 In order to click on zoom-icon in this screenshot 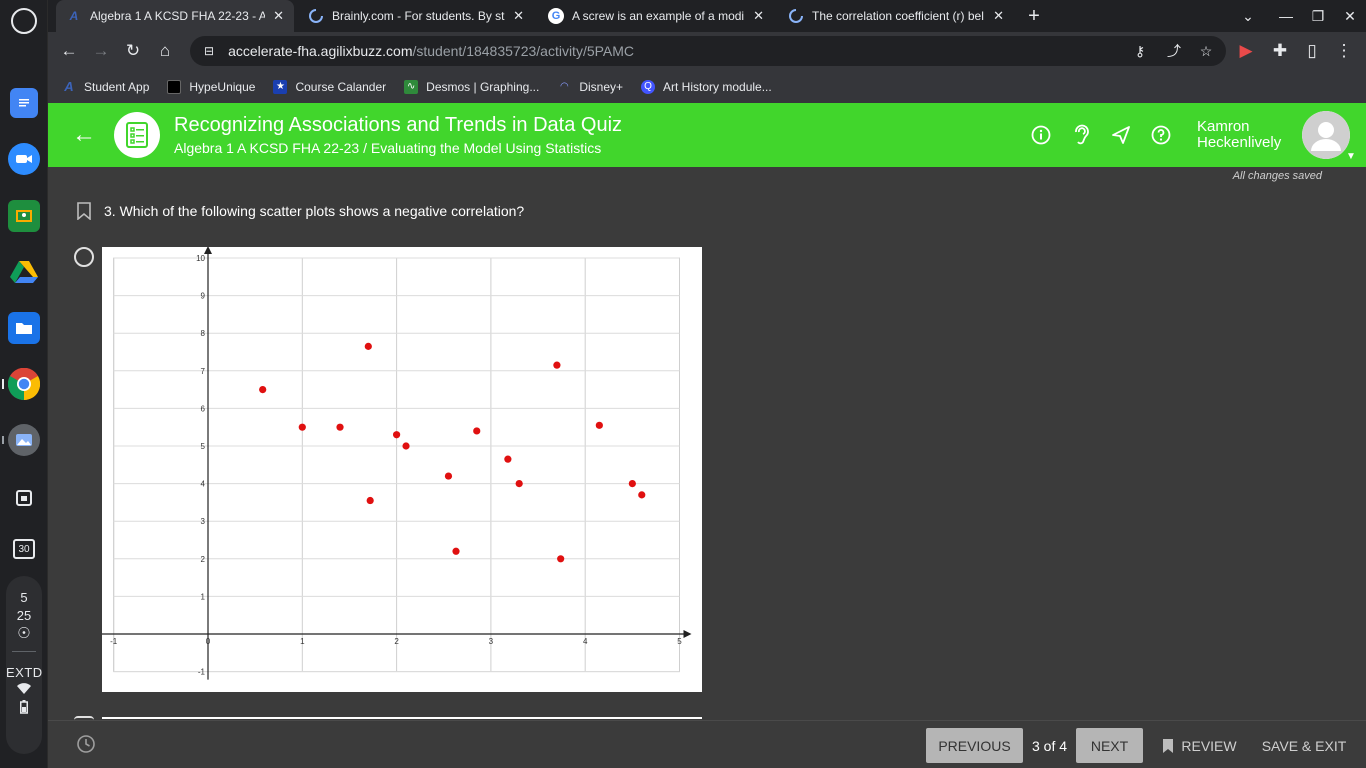, I will do `click(24, 159)`.